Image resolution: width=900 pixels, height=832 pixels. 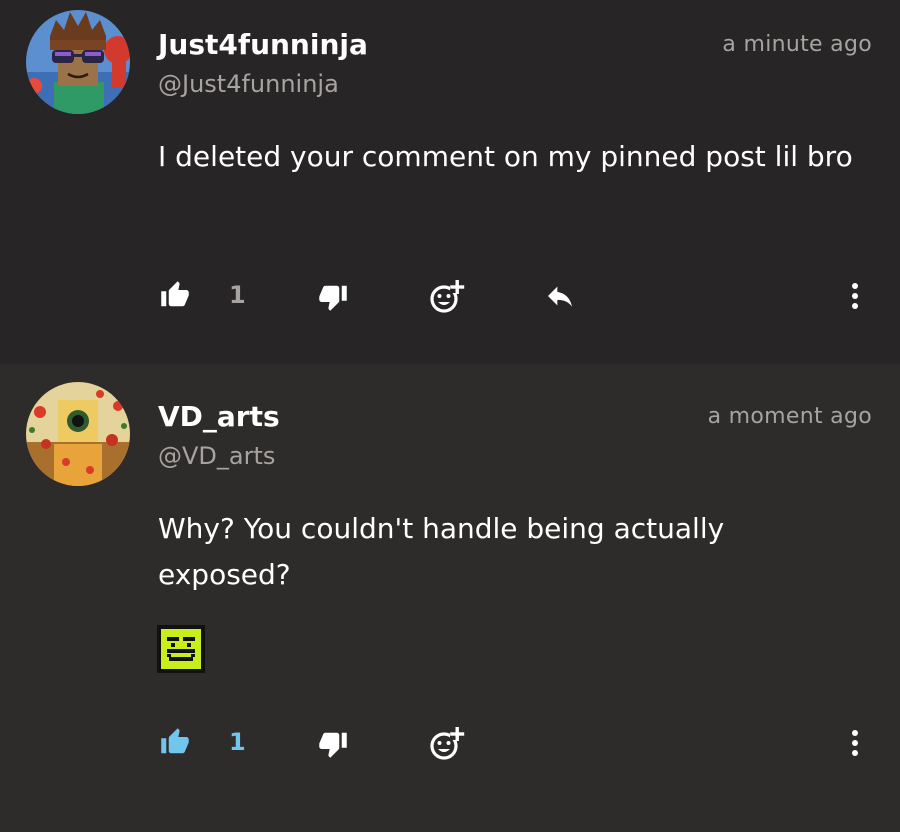 I want to click on reply-button, so click(x=560, y=298).